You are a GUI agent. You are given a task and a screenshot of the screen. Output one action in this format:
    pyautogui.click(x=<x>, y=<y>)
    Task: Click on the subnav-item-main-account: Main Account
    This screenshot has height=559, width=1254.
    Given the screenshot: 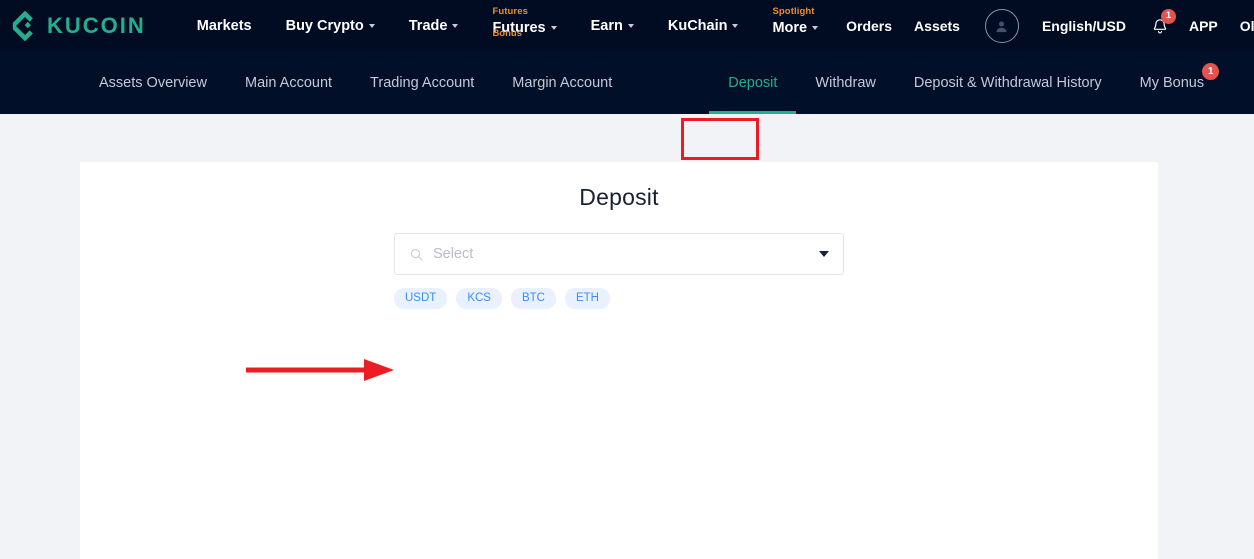 What is the action you would take?
    pyautogui.click(x=288, y=83)
    